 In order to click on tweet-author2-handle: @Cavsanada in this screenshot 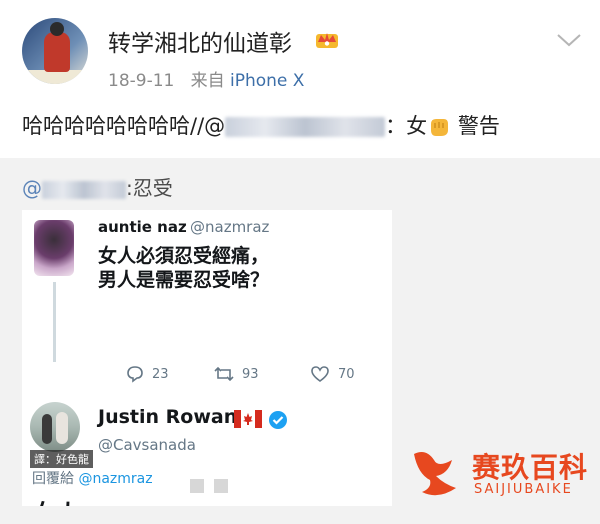, I will do `click(147, 445)`.